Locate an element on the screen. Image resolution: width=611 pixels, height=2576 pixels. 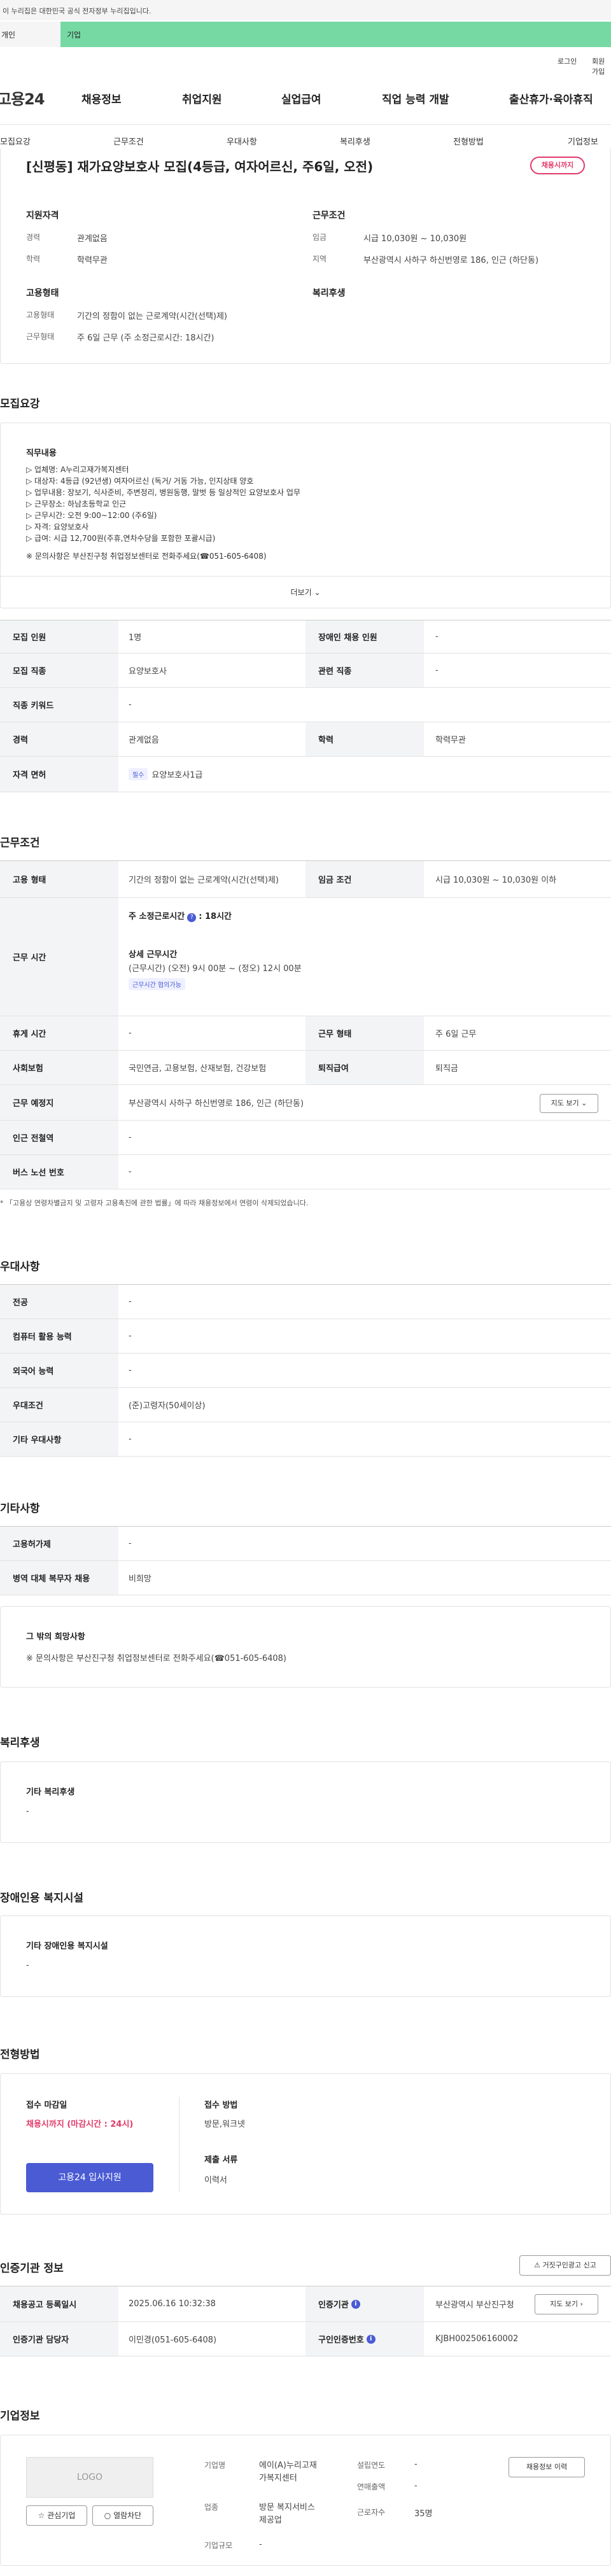
computer-value: - is located at coordinates (130, 1336).